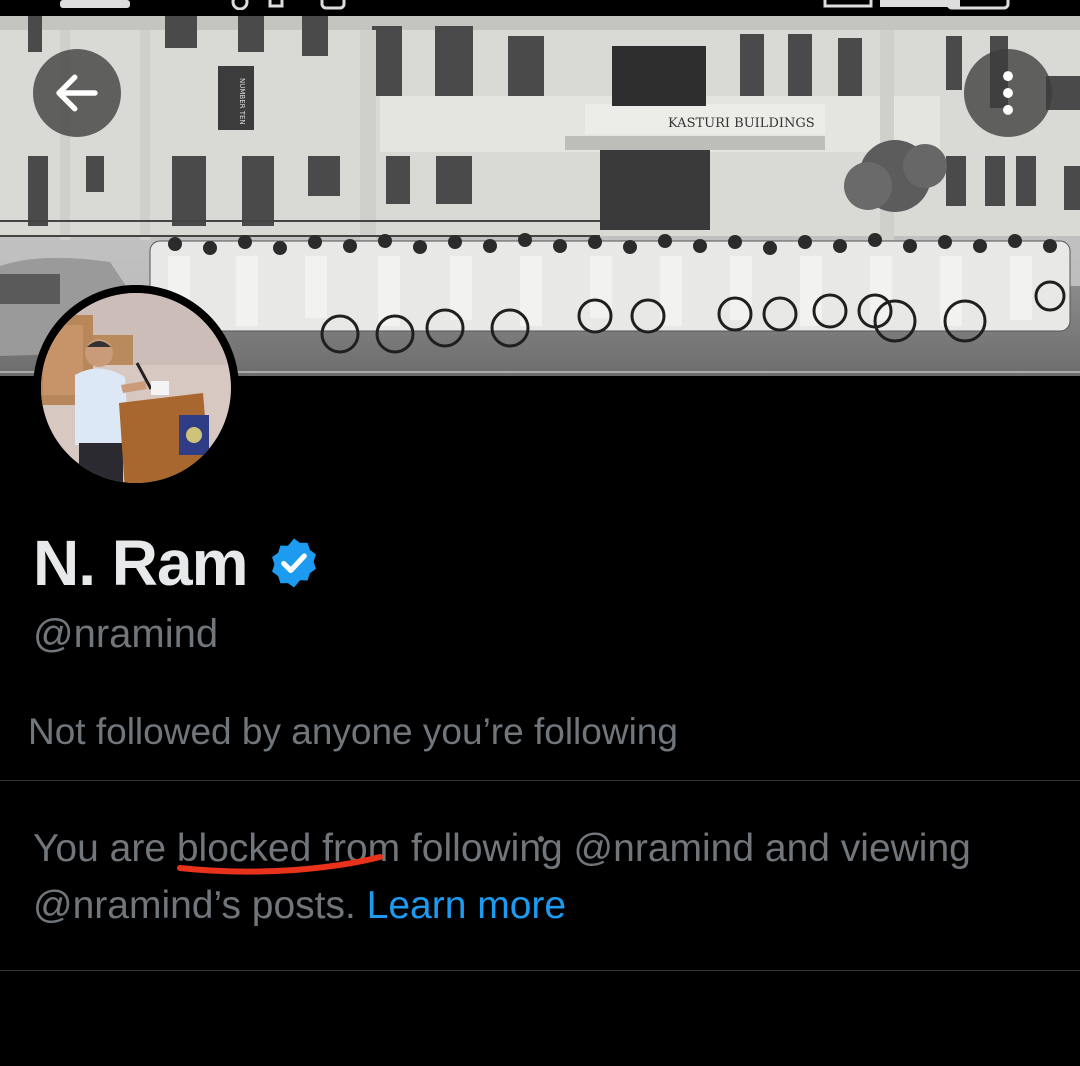 The image size is (1080, 1066). I want to click on back-button, so click(77, 93).